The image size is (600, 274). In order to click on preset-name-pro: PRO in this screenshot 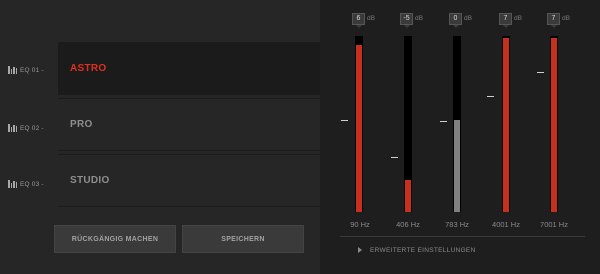, I will do `click(189, 124)`.